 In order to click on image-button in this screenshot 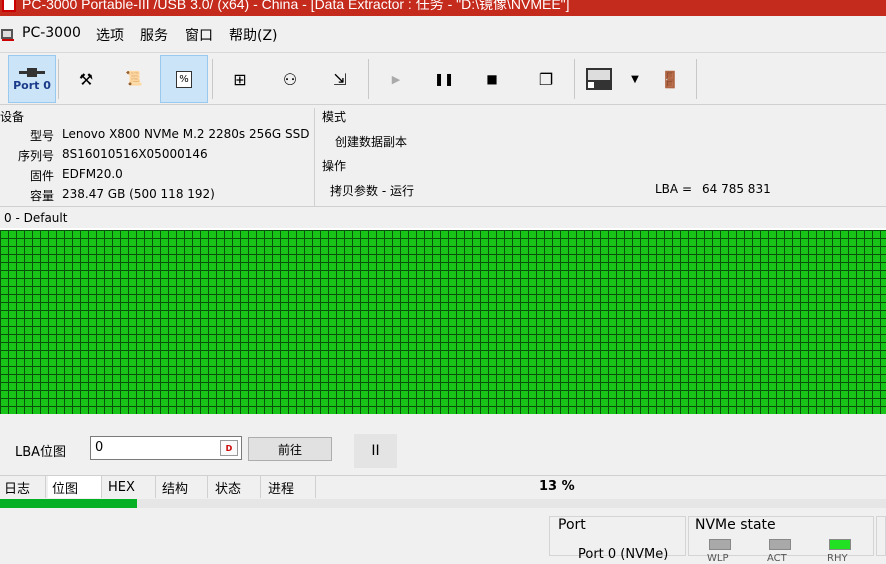, I will do `click(599, 79)`.